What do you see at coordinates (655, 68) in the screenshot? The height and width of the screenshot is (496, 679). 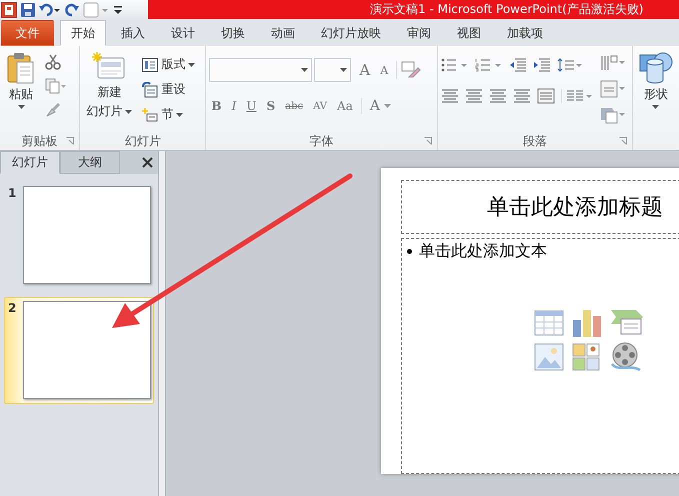 I see `shapes-icon` at bounding box center [655, 68].